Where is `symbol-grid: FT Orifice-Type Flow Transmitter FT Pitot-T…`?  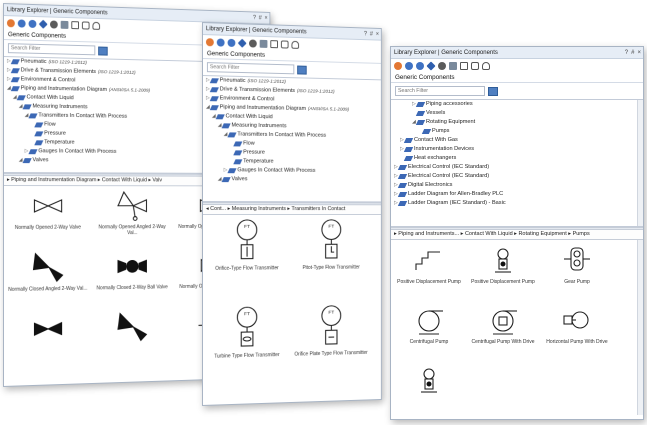 symbol-grid: FT Orifice-Type Flow Transmitter FT Pitot-T… is located at coordinates (292, 305).